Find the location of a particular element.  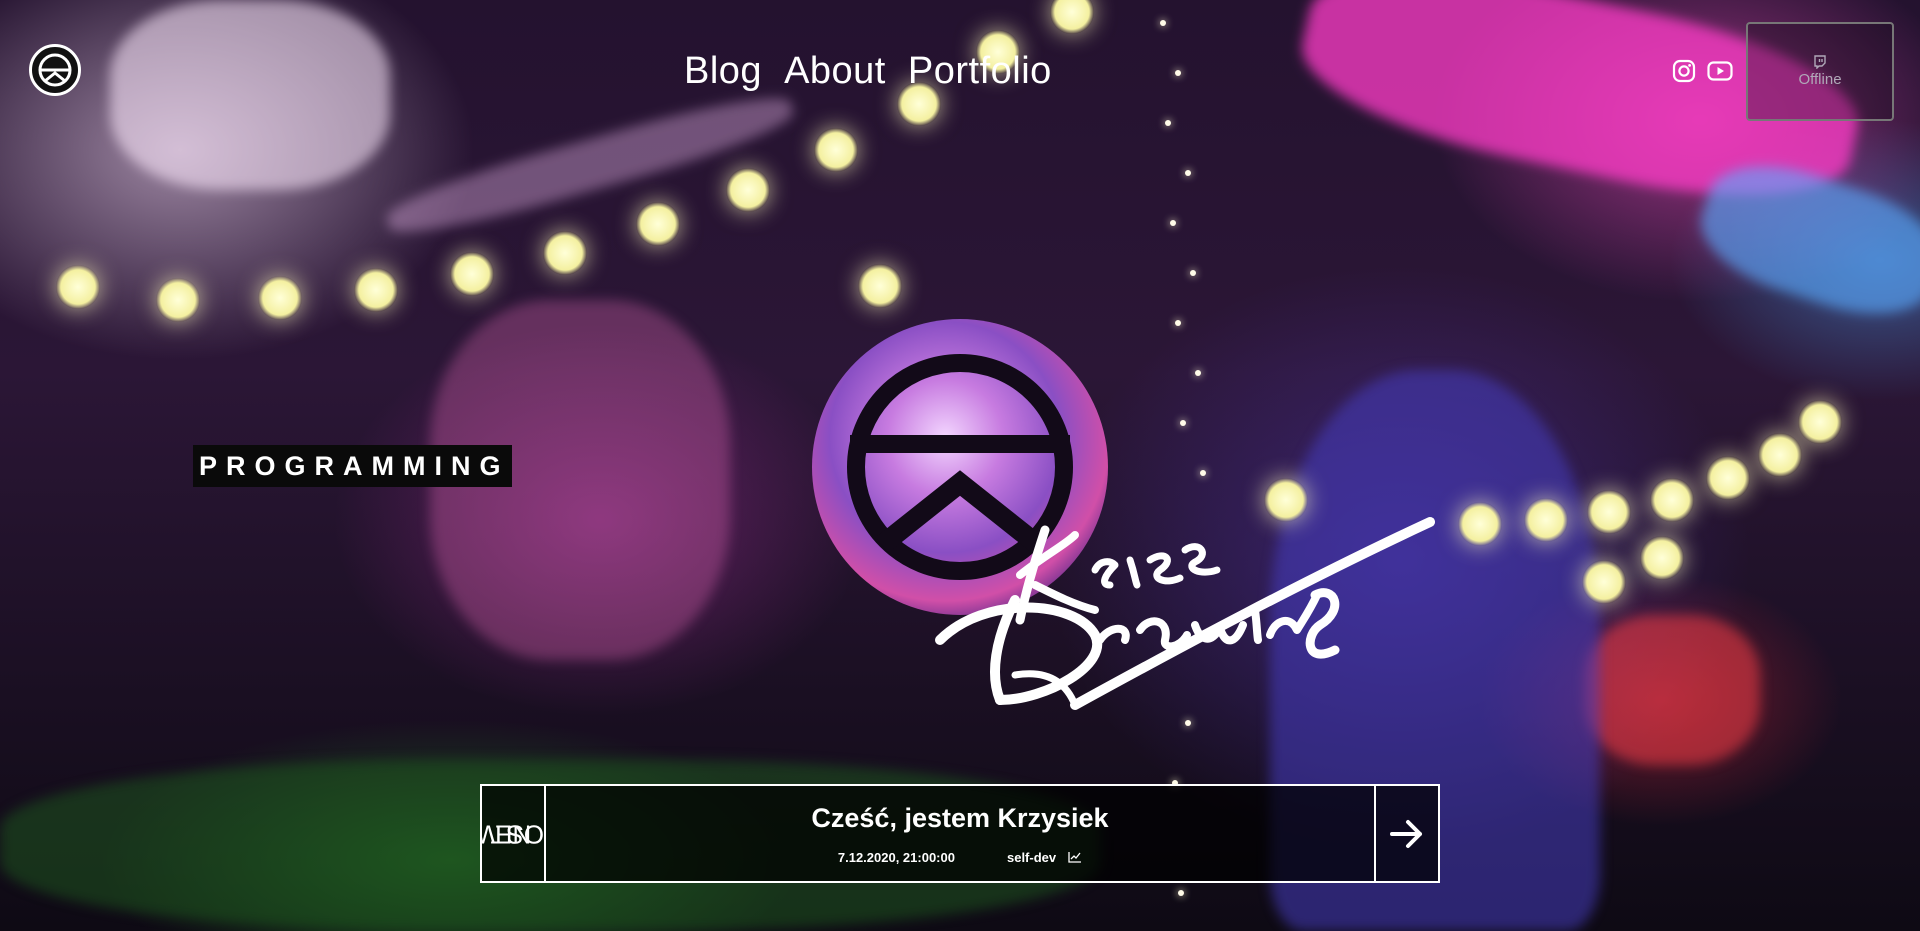

arrow-right-icon is located at coordinates (1406, 833).